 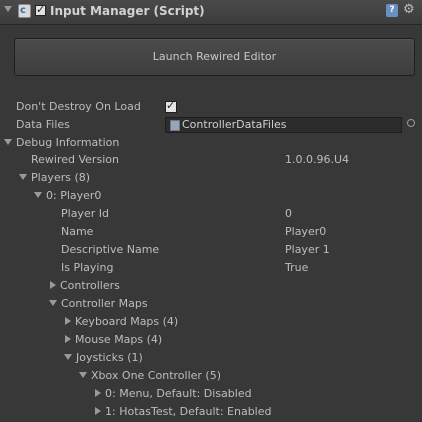 What do you see at coordinates (98, 304) in the screenshot?
I see `controller-maps-foldout: Controller Maps` at bounding box center [98, 304].